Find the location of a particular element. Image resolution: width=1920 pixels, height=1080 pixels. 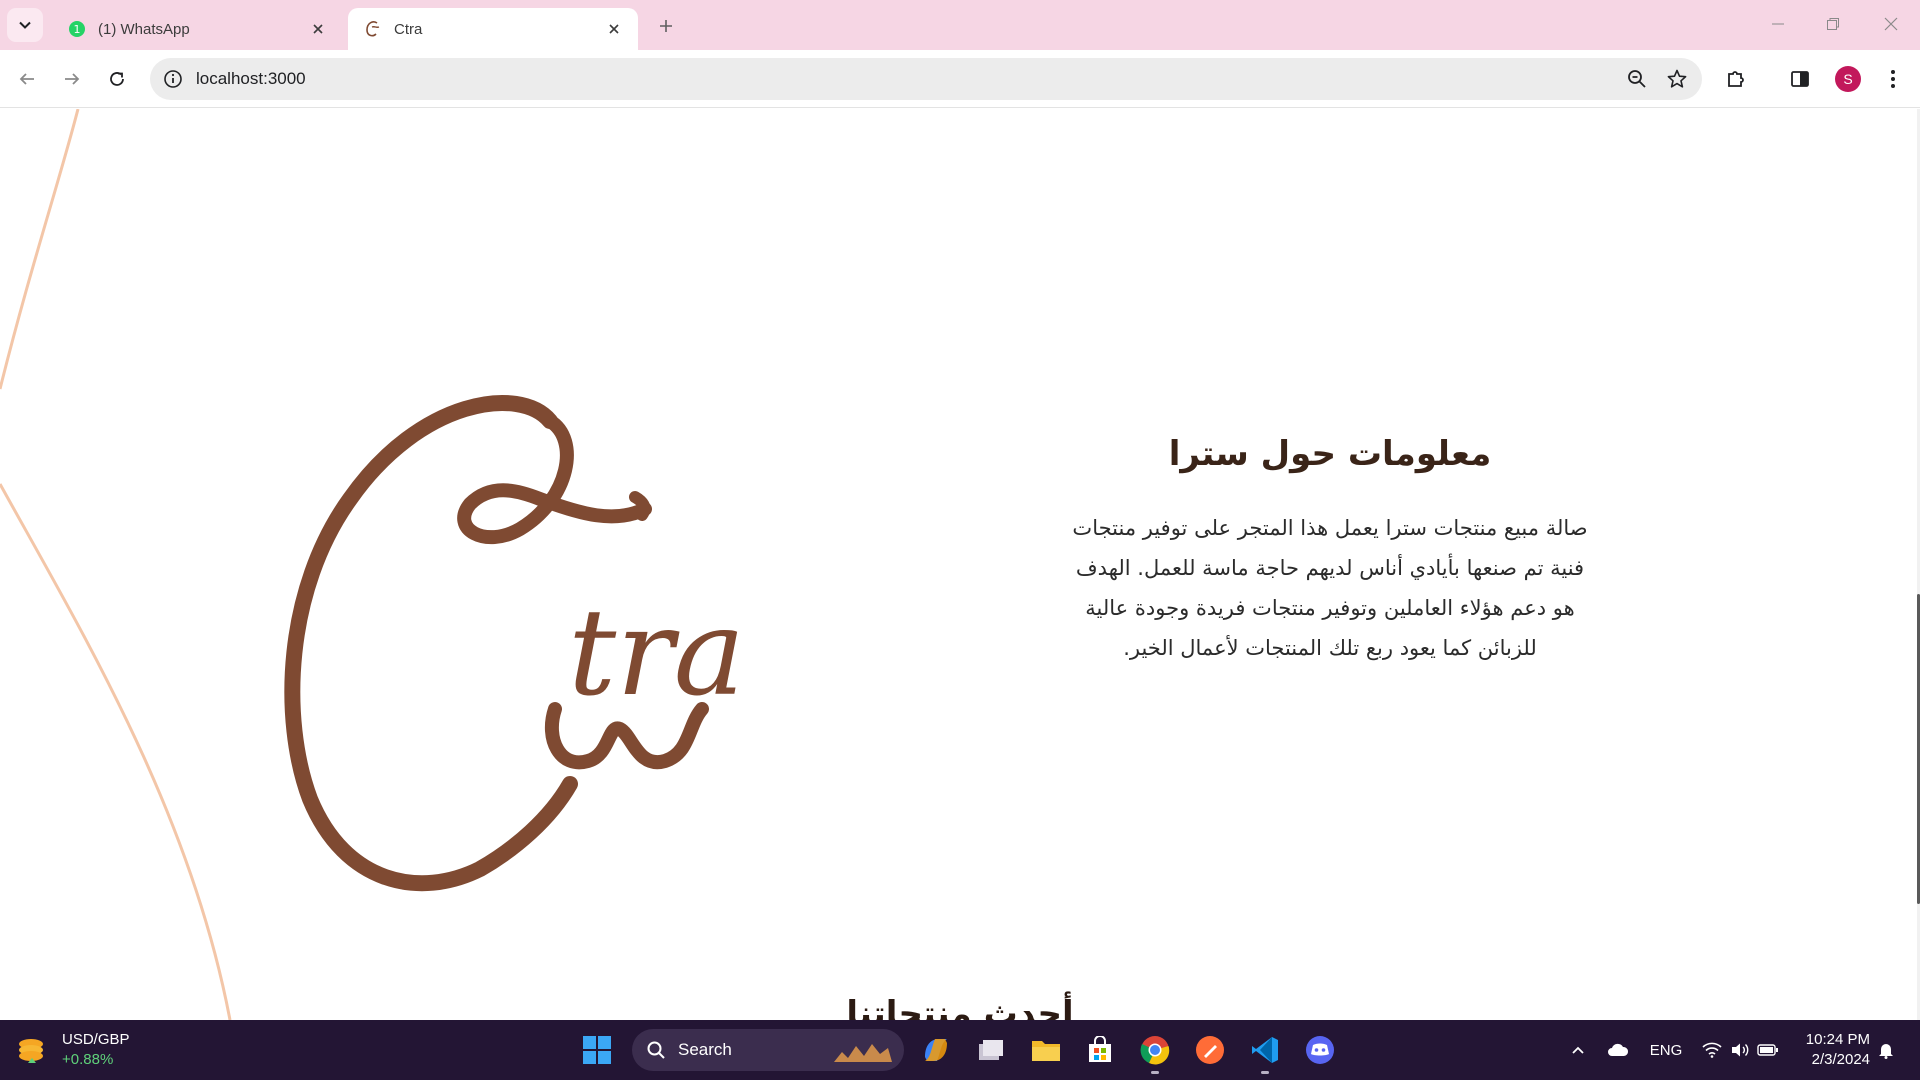

address-bar: localhost:3000 is located at coordinates (926, 79).